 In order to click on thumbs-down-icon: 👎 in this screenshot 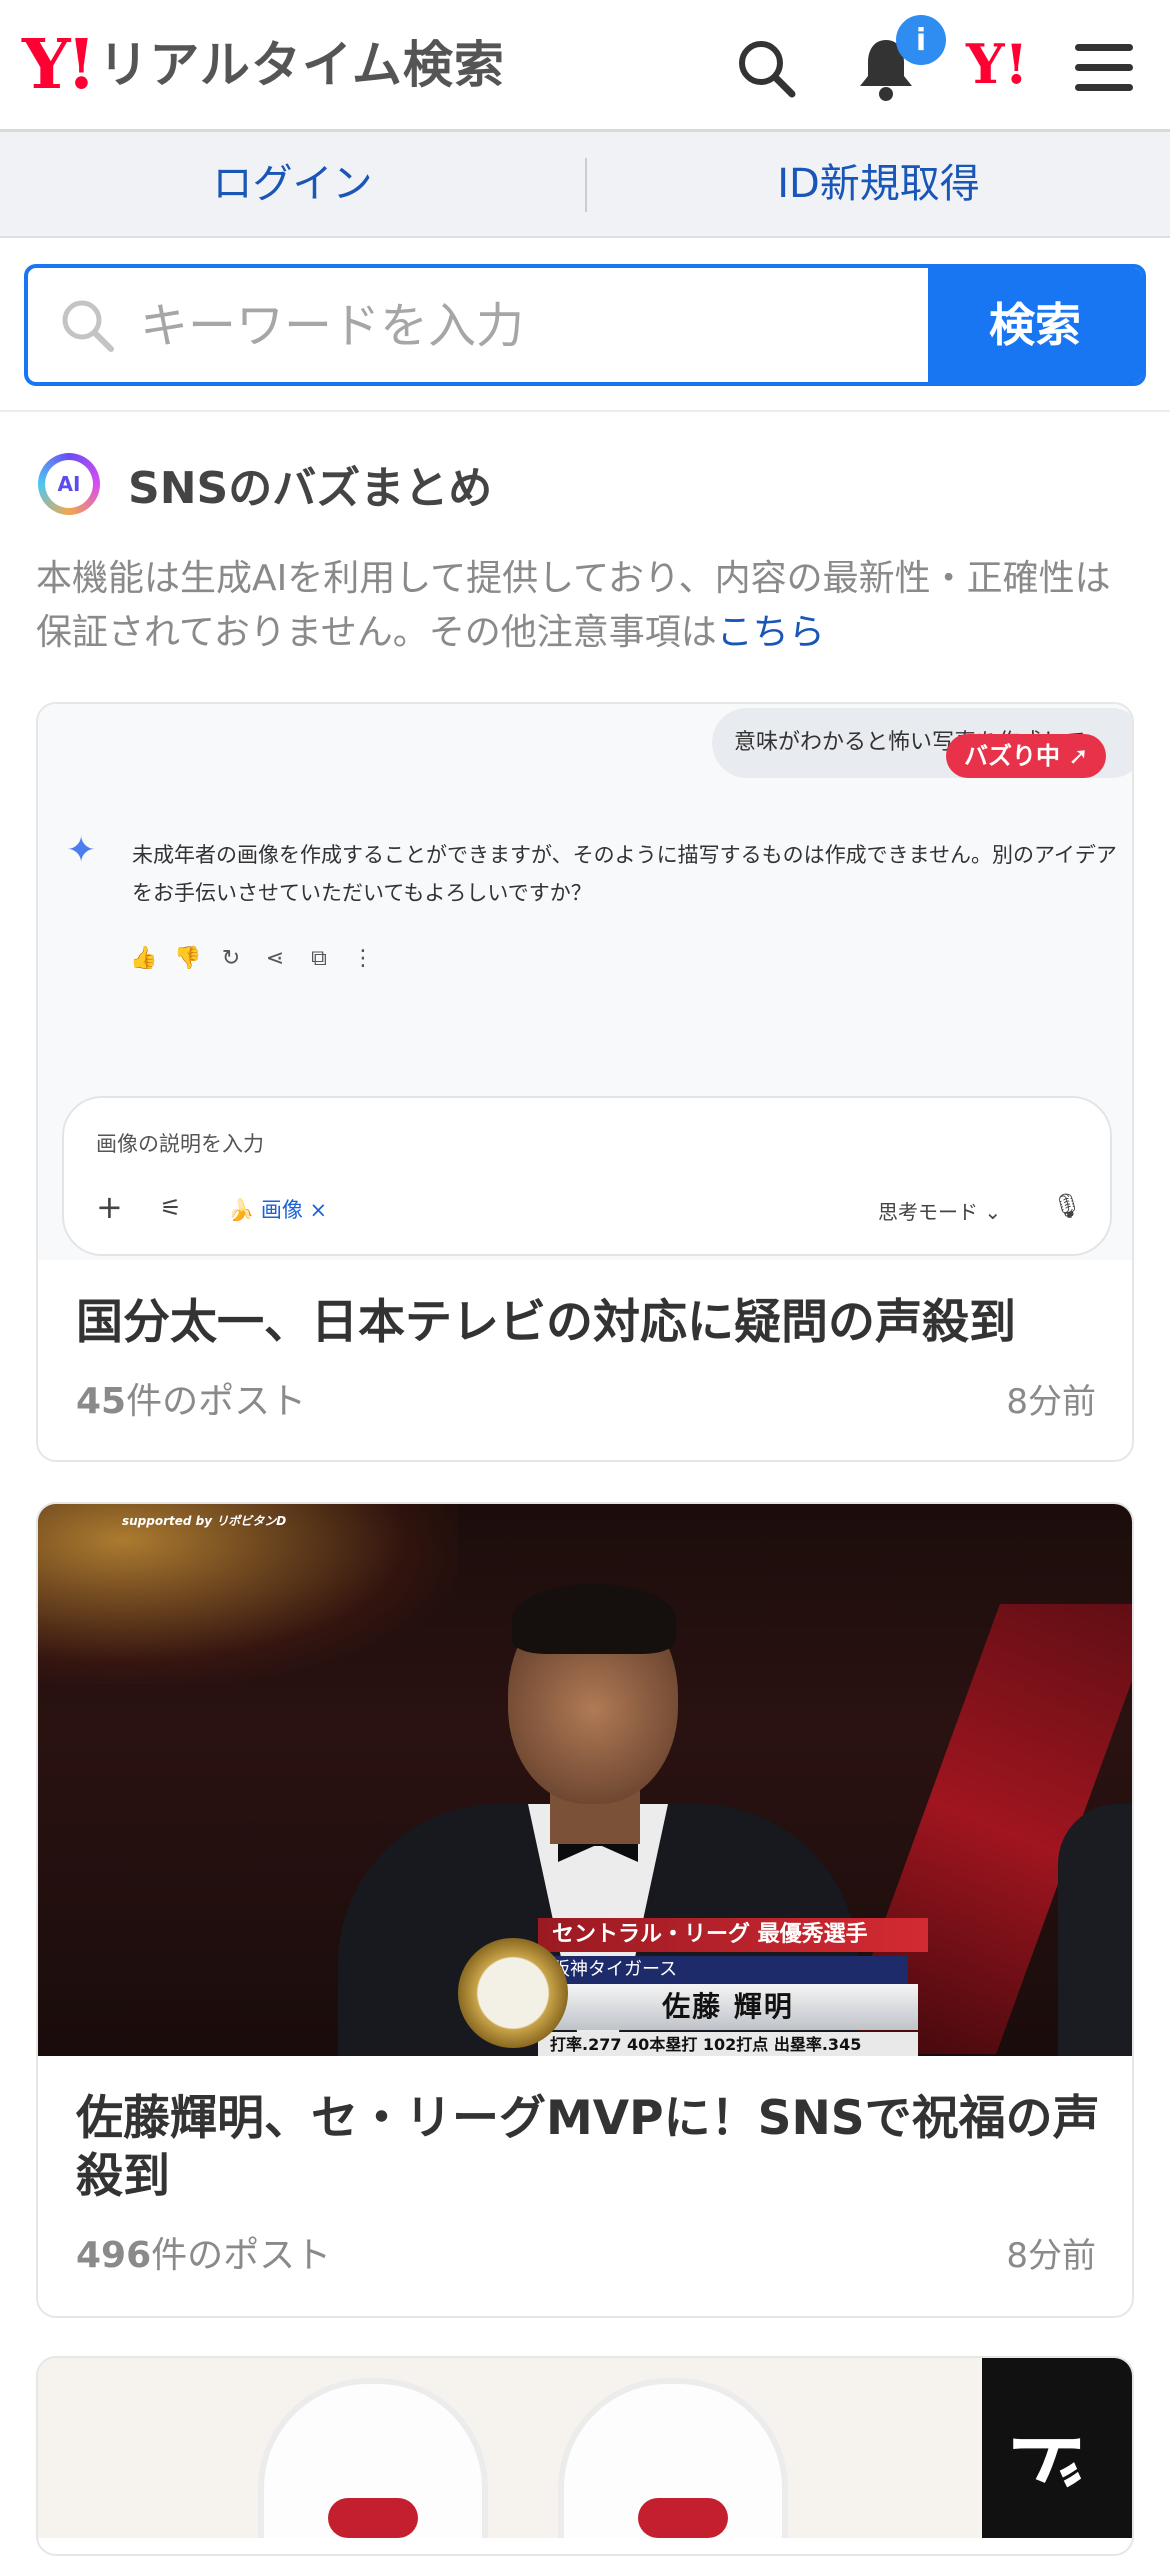, I will do `click(188, 958)`.